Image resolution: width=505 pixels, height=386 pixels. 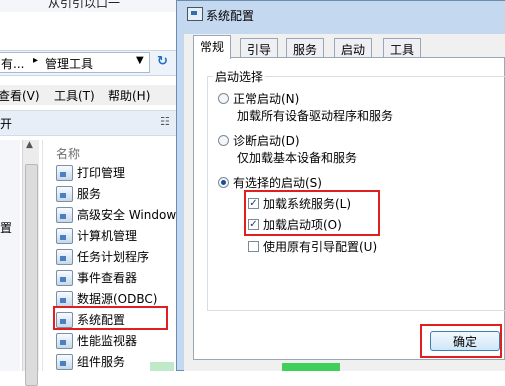 What do you see at coordinates (259, 47) in the screenshot?
I see `tab-boot: 引导` at bounding box center [259, 47].